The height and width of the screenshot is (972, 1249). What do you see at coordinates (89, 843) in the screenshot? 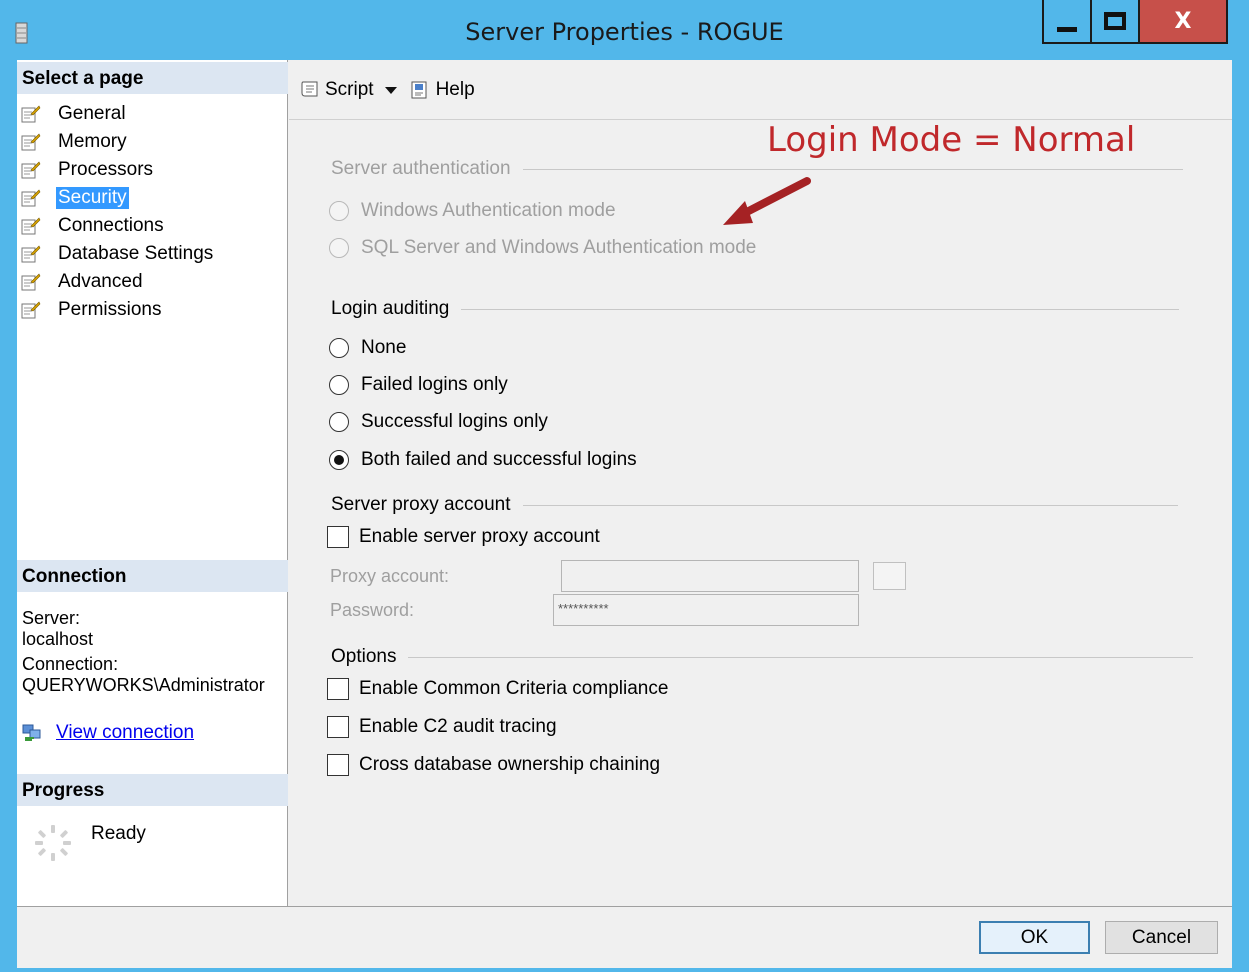
I see `progress-status: Ready` at bounding box center [89, 843].